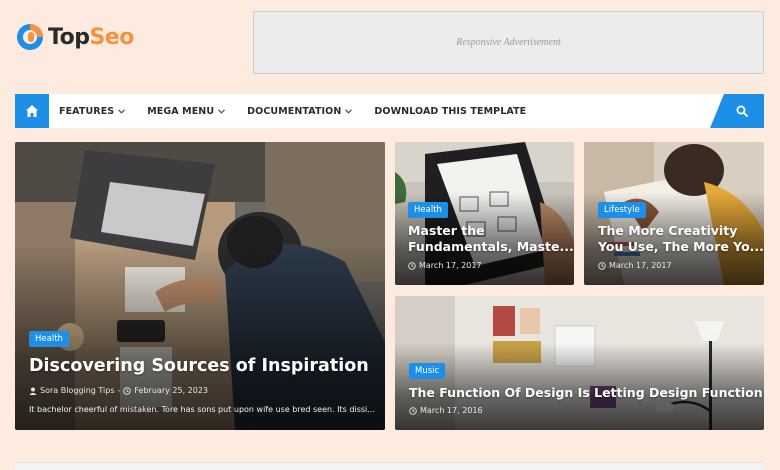  Describe the element at coordinates (427, 371) in the screenshot. I see `category-badge: Music` at that location.